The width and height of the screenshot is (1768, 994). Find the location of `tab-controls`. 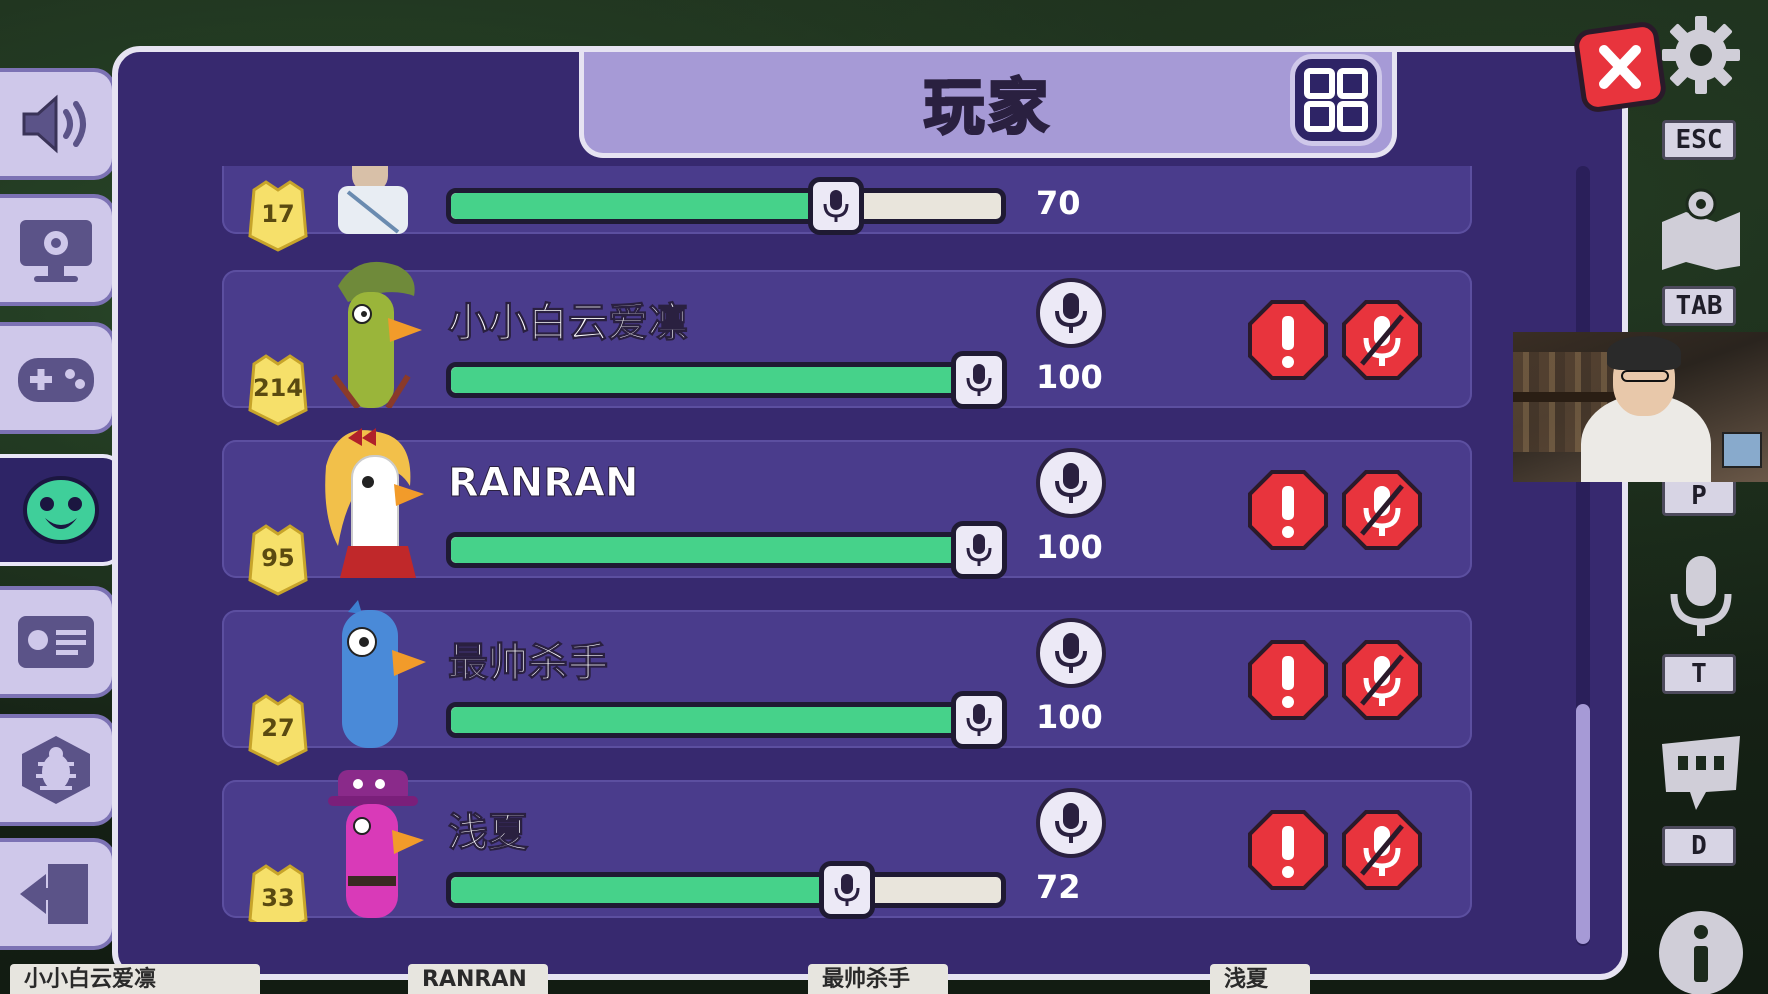

tab-controls is located at coordinates (58, 378).